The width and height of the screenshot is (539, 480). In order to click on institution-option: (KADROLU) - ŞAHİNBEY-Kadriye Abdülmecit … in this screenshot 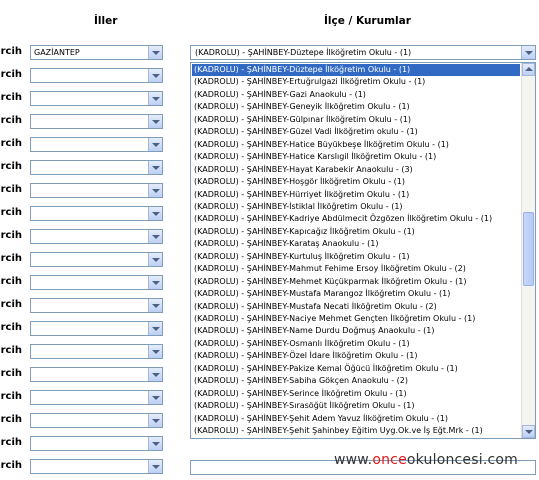, I will do `click(356, 219)`.